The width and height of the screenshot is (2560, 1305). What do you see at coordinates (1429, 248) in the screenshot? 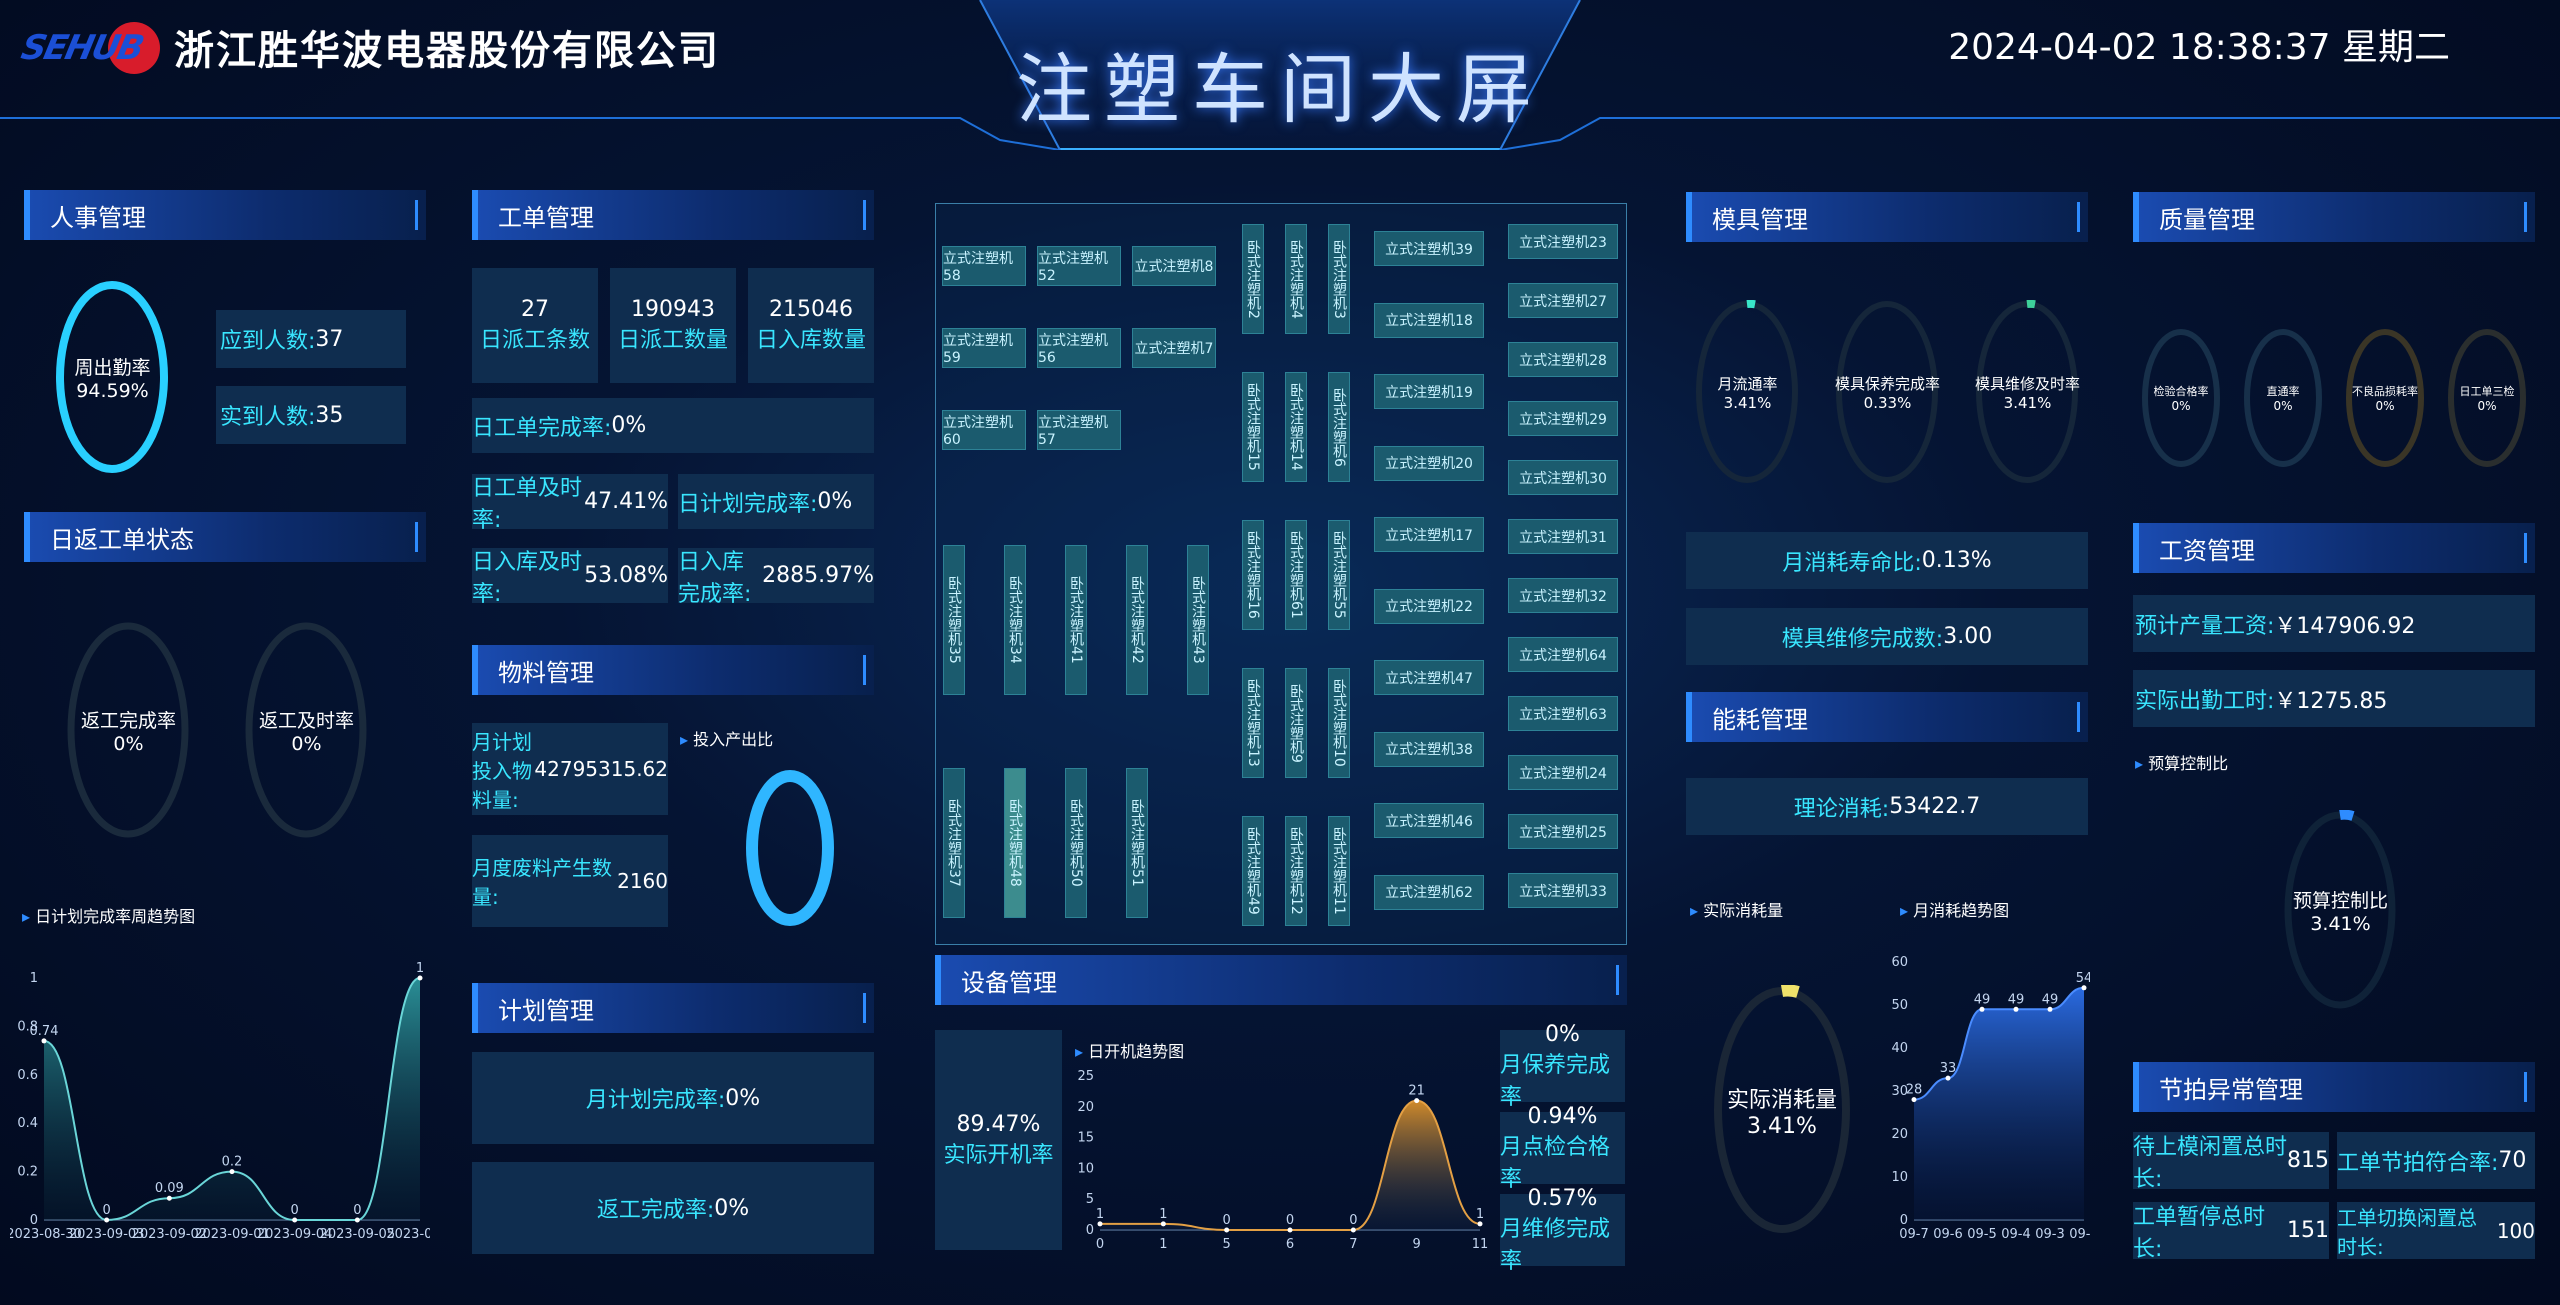
I see `machine-cell: 立式注塑机39` at bounding box center [1429, 248].